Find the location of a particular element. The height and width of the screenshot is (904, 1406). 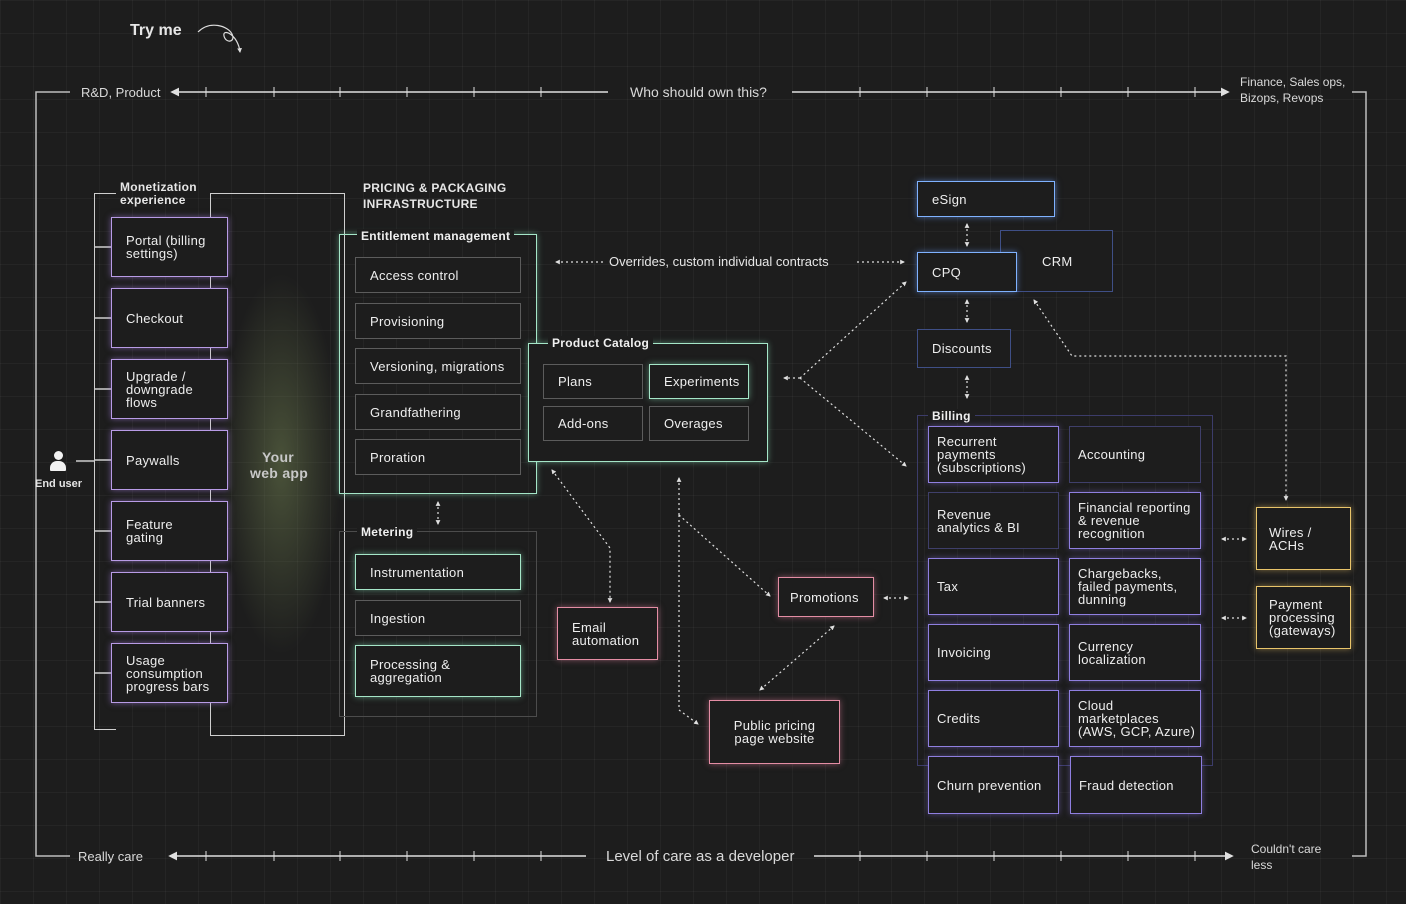

accounting-box: Accounting is located at coordinates (1135, 454).